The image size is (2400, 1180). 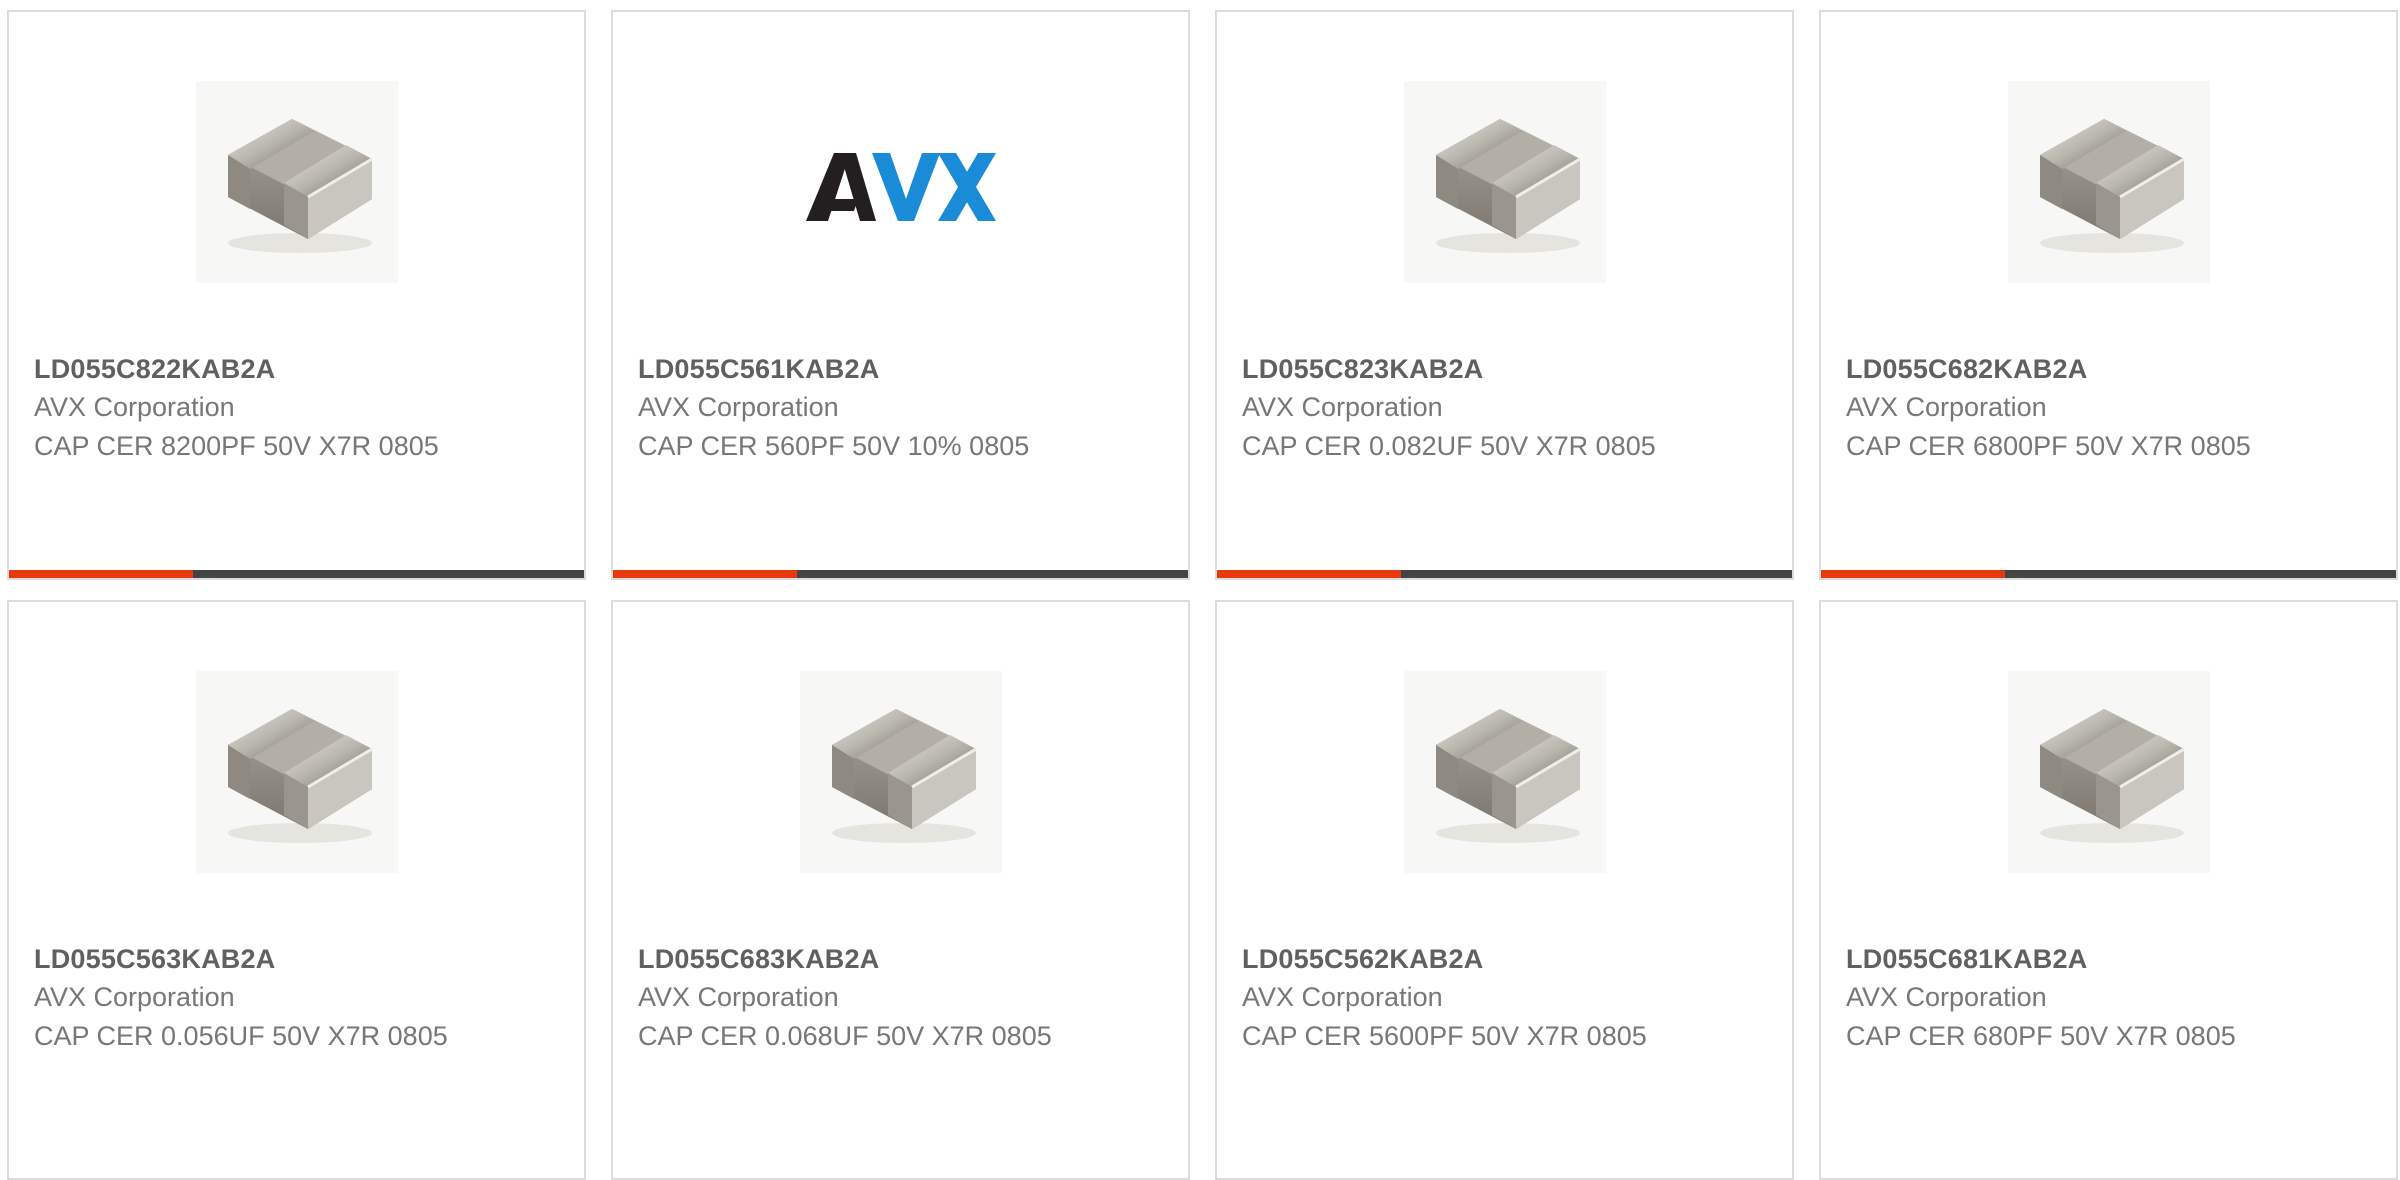 I want to click on description-label: CAP CER 5600PF 50V X7R 0805, so click(x=1444, y=1036).